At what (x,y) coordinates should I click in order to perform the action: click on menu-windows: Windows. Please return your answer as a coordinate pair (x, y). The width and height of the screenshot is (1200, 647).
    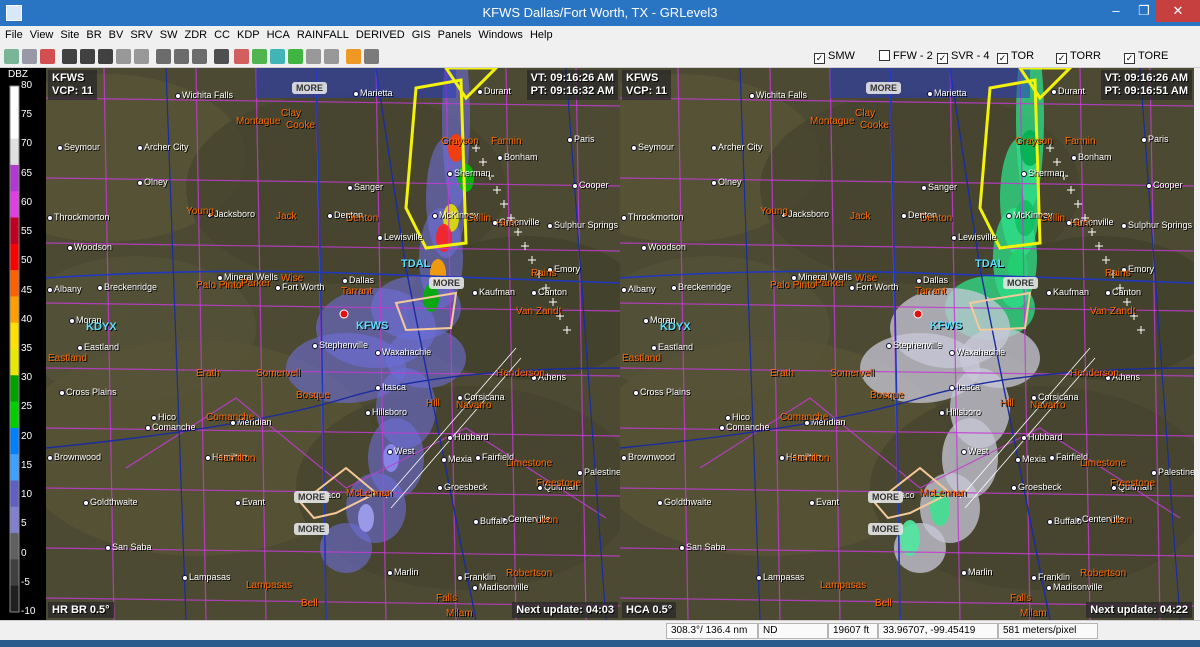
    Looking at the image, I should click on (498, 33).